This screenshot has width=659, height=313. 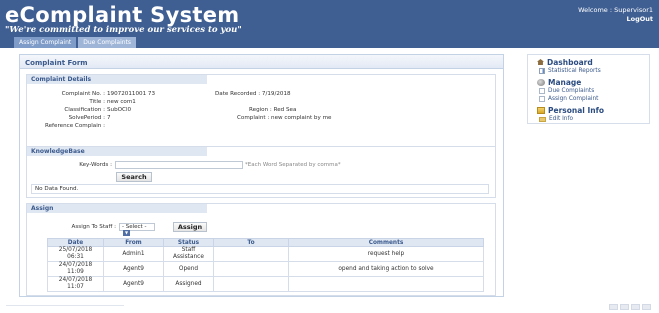 I want to click on title-value: new com1, so click(x=121, y=102).